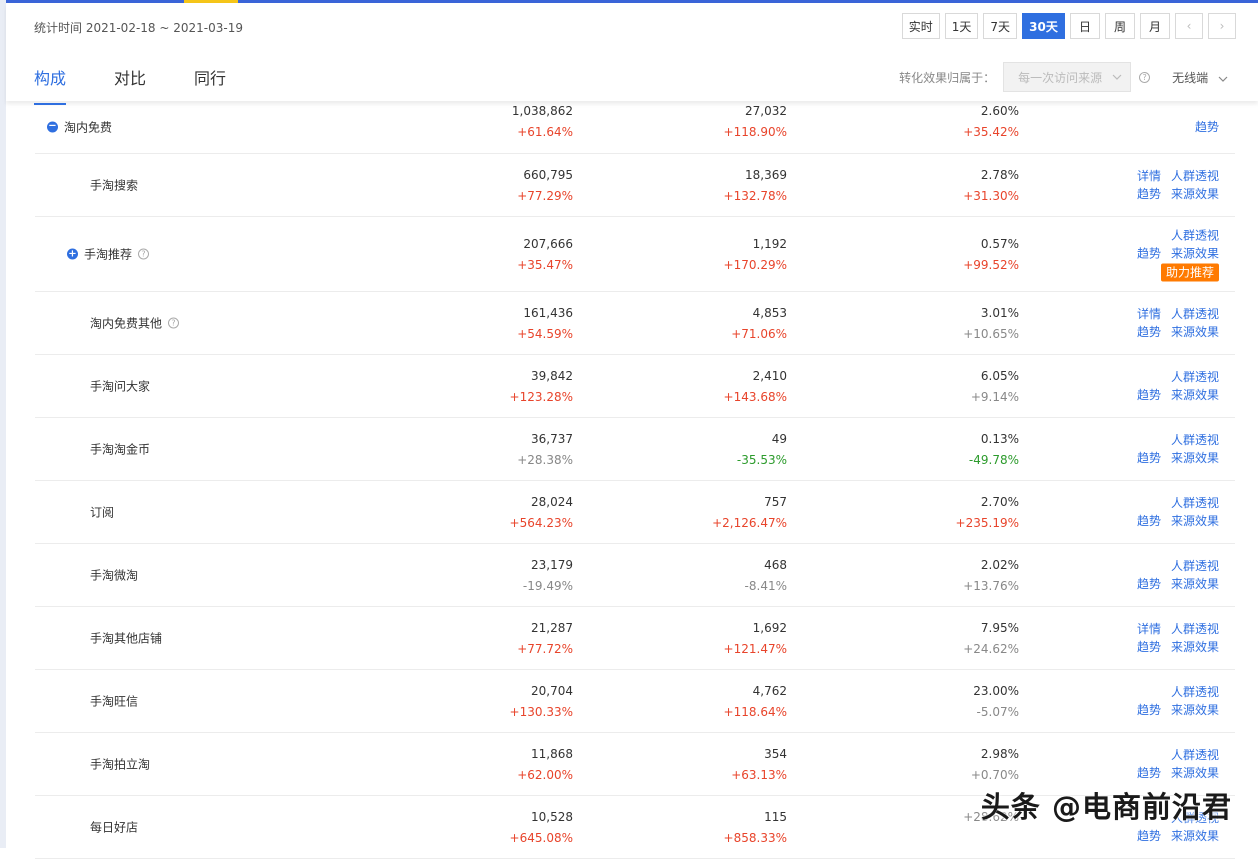  I want to click on period-1day-button: 1天, so click(962, 26).